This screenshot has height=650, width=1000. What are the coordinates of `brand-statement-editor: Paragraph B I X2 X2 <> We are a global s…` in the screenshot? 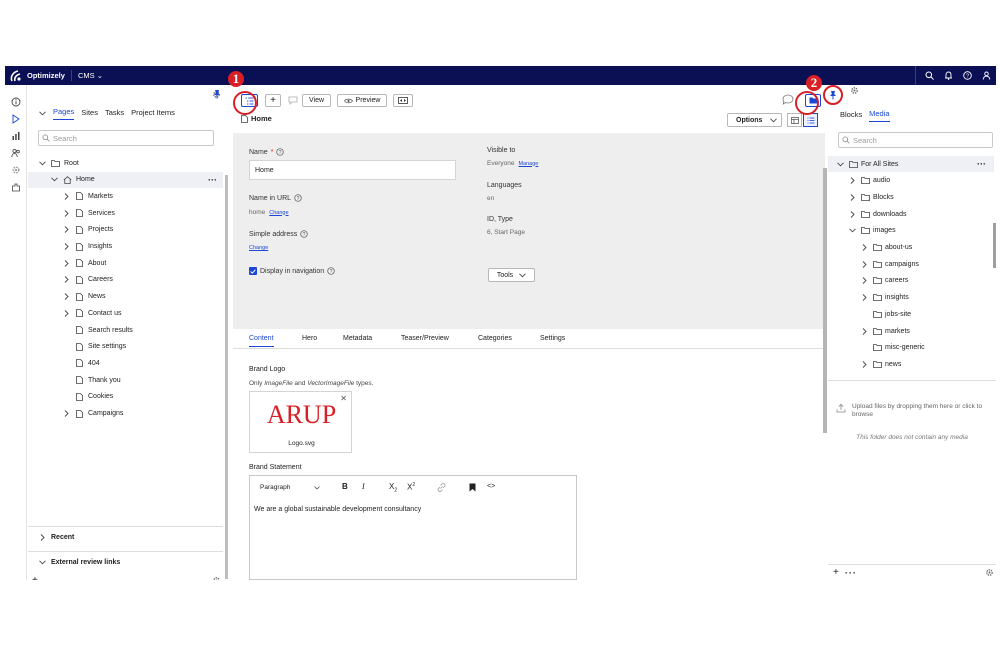 It's located at (413, 527).